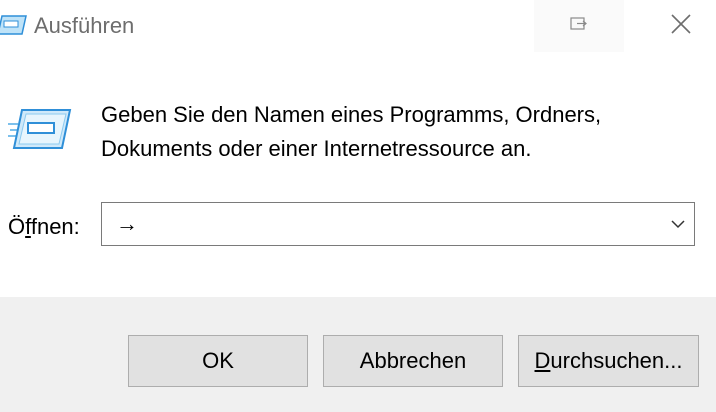  Describe the element at coordinates (14, 25) in the screenshot. I see `run-dialog-icon` at that location.